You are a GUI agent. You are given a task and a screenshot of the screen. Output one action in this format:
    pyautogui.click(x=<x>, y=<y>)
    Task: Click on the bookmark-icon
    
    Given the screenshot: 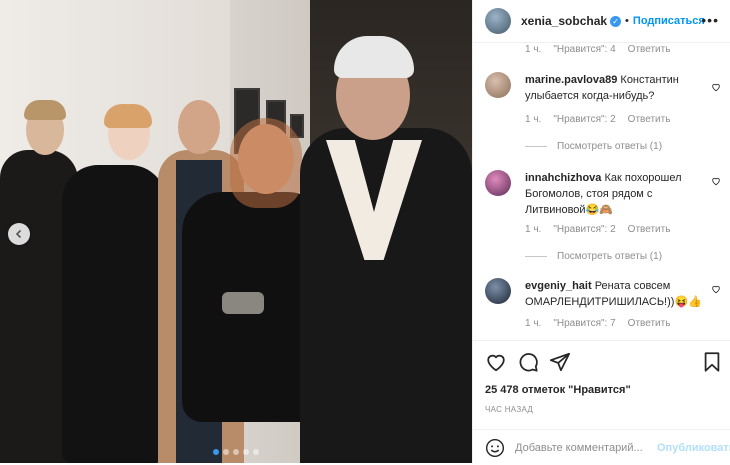 What is the action you would take?
    pyautogui.click(x=712, y=362)
    